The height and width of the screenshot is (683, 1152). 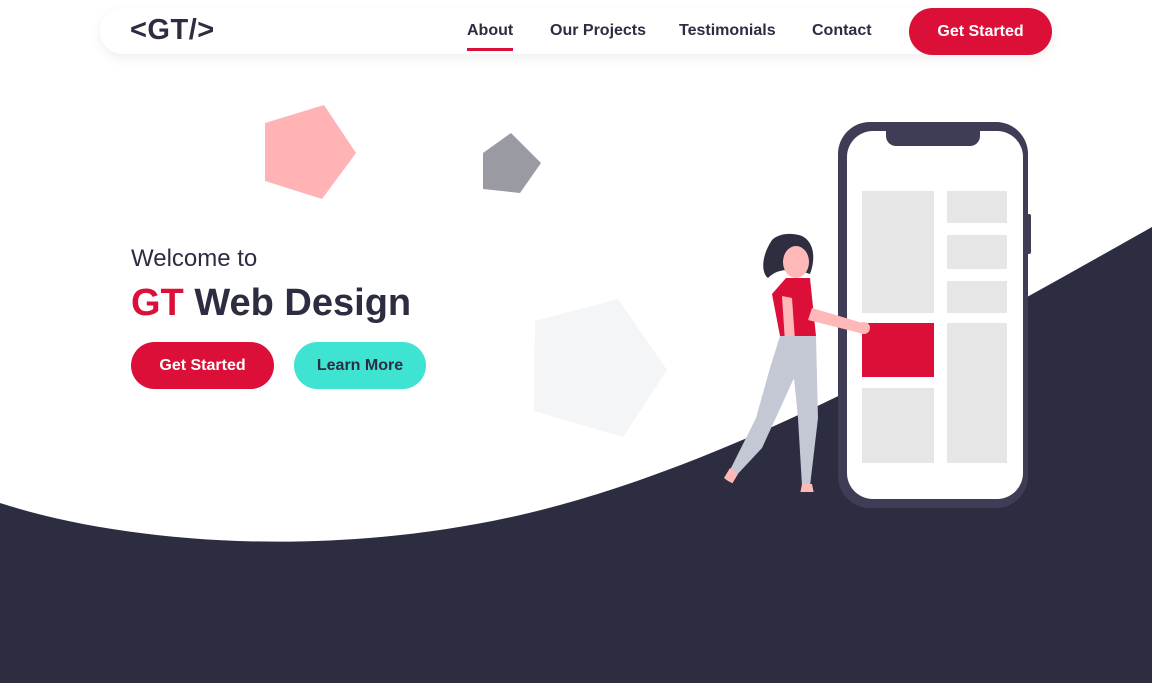 I want to click on site-logo: <GT/>, so click(x=172, y=30).